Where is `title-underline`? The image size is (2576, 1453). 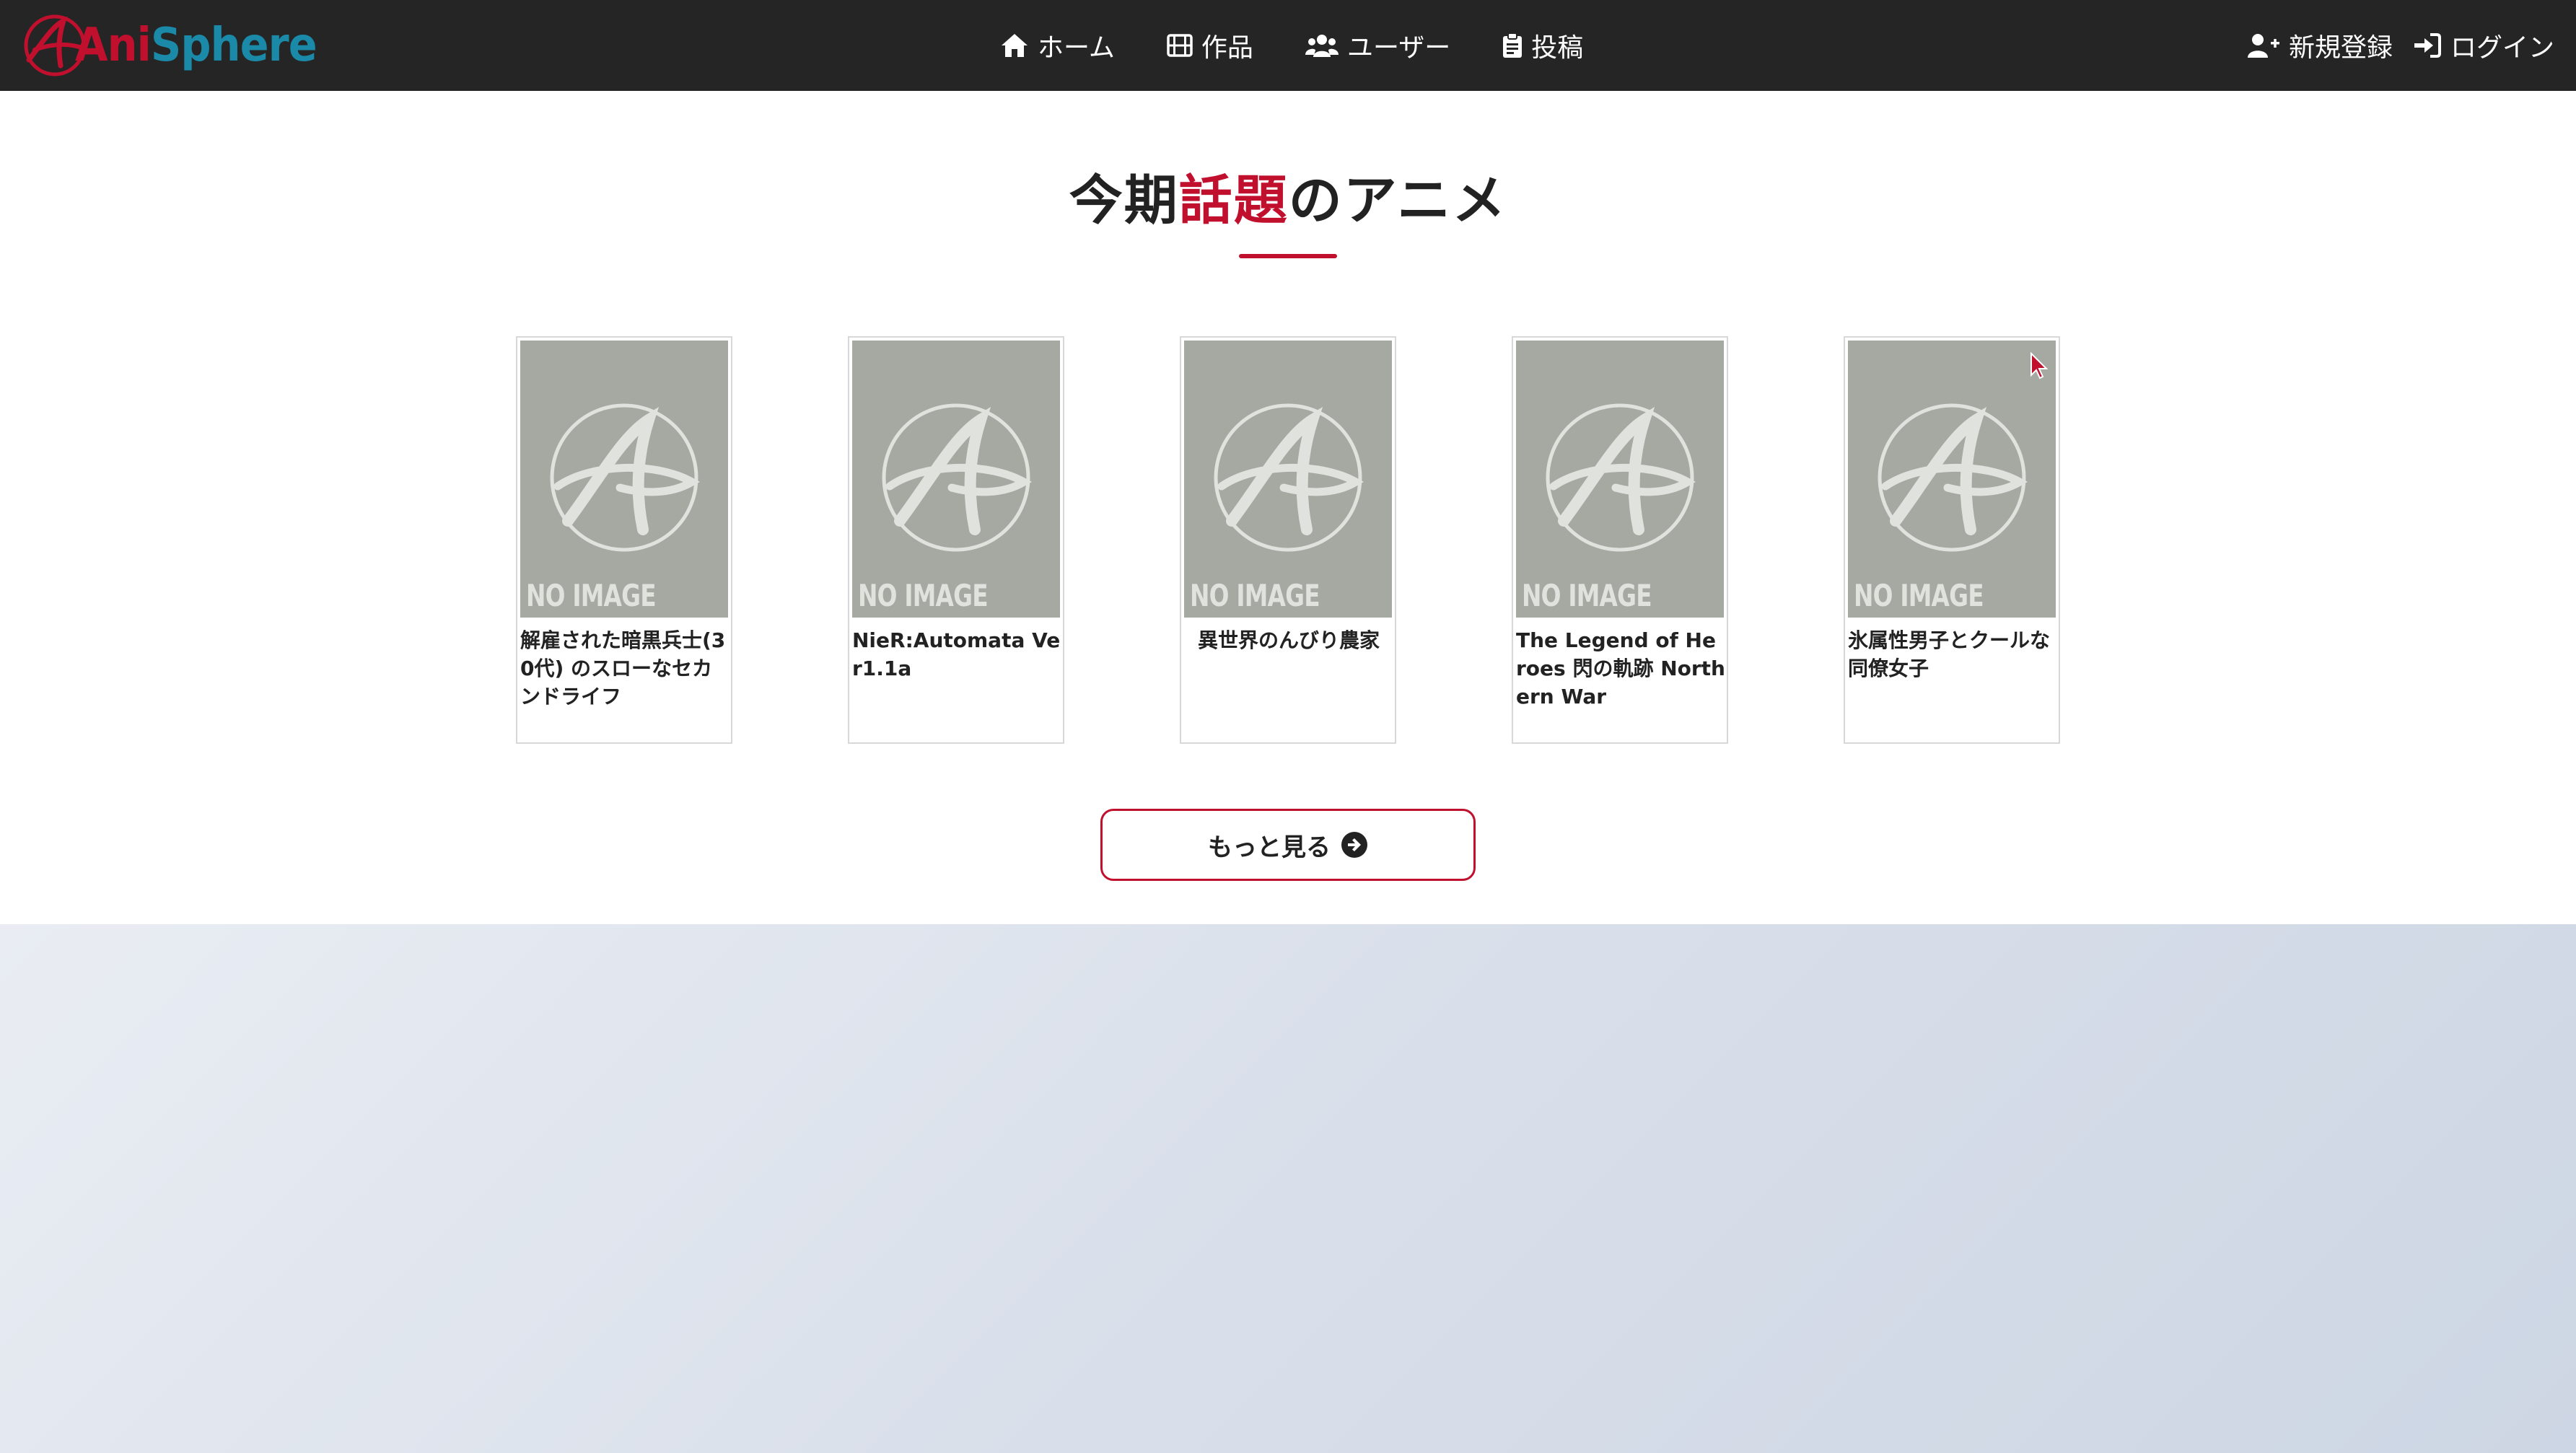
title-underline is located at coordinates (1288, 256).